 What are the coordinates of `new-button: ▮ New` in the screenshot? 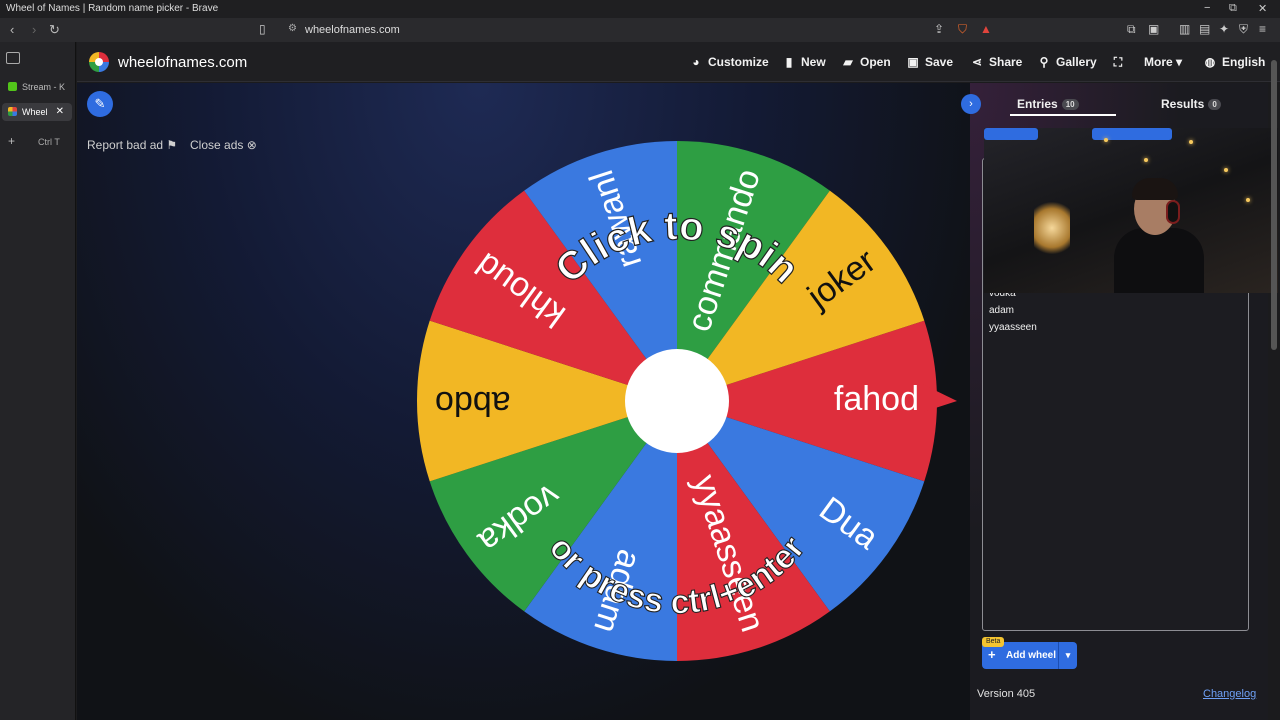 It's located at (804, 62).